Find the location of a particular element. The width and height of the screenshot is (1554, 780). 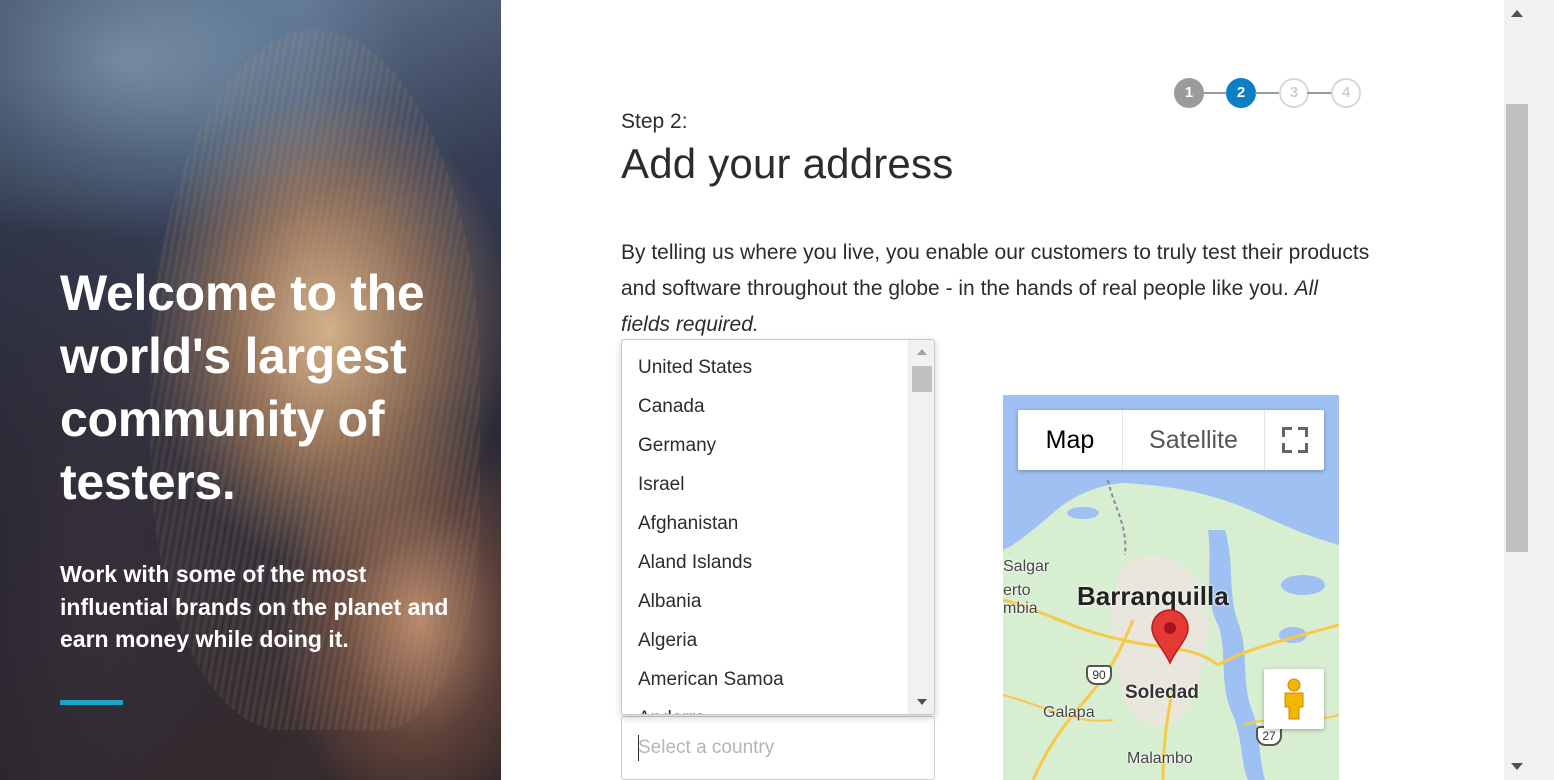

satellite-view-button: Satellite is located at coordinates (1193, 440).